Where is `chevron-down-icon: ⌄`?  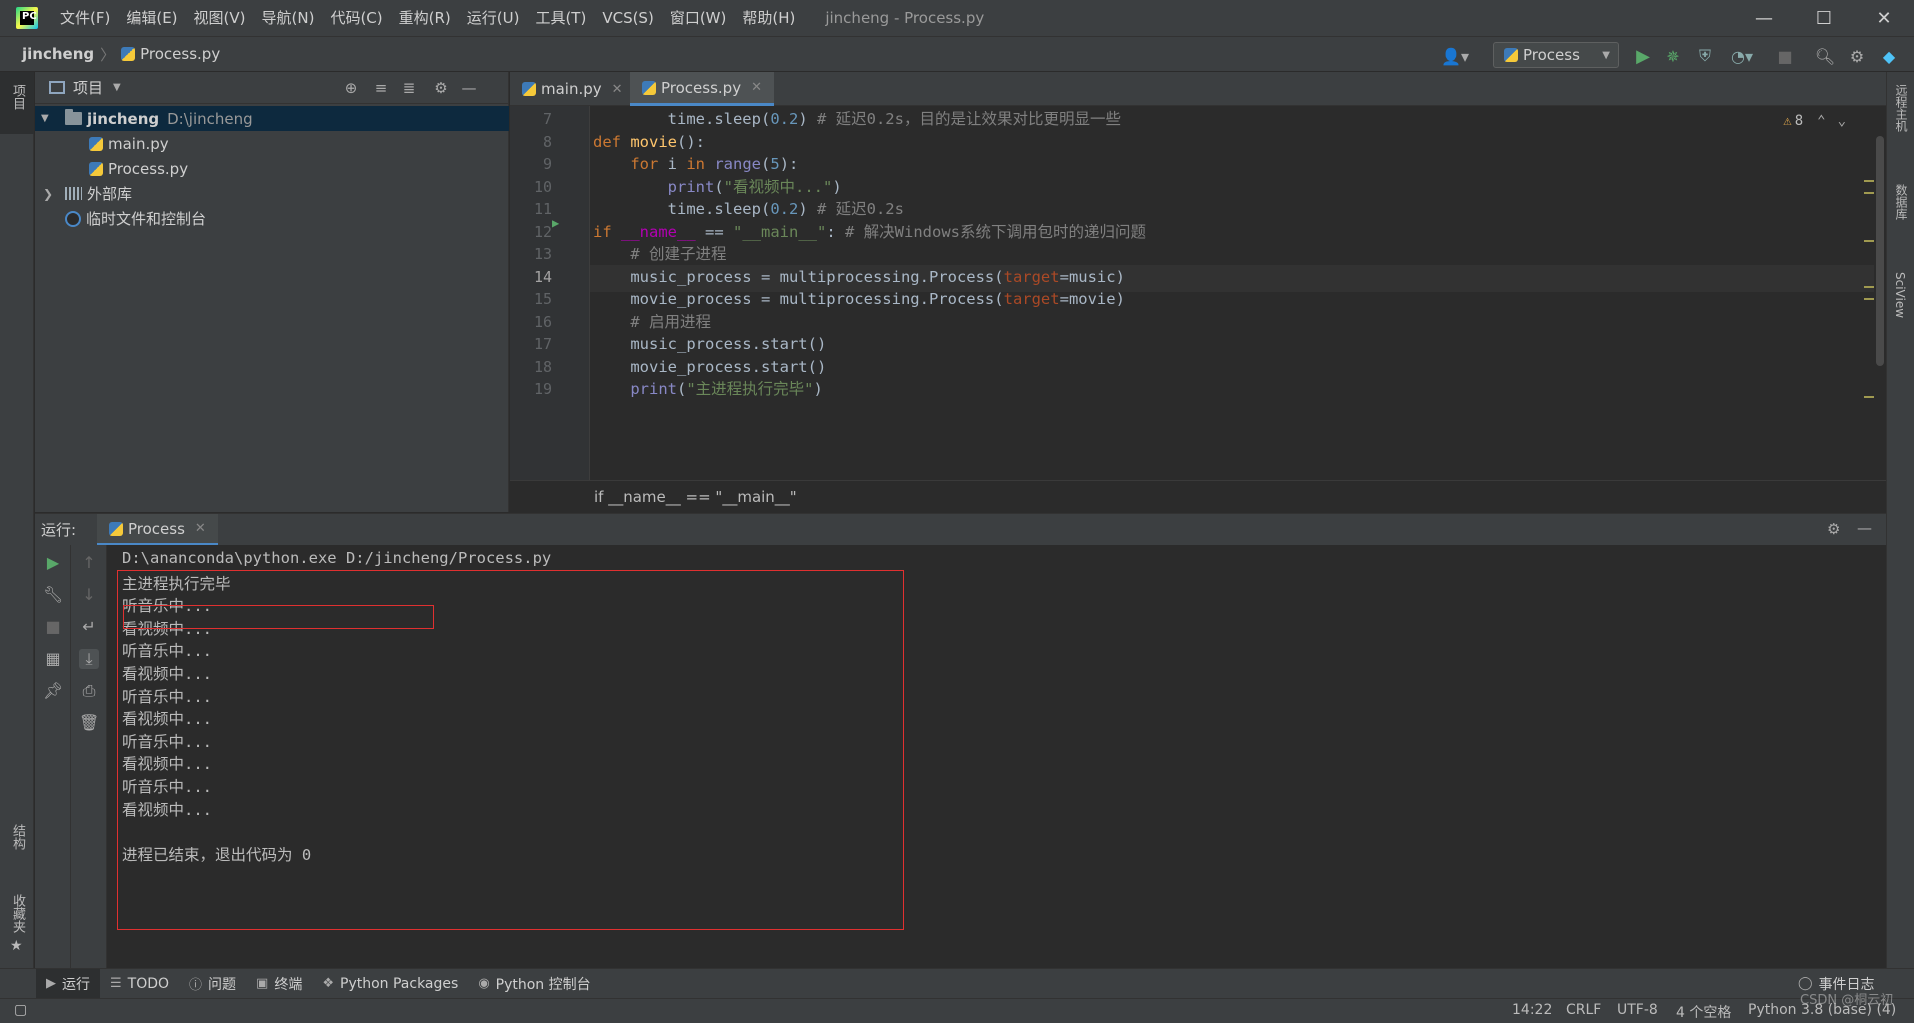
chevron-down-icon: ⌄ is located at coordinates (1842, 121).